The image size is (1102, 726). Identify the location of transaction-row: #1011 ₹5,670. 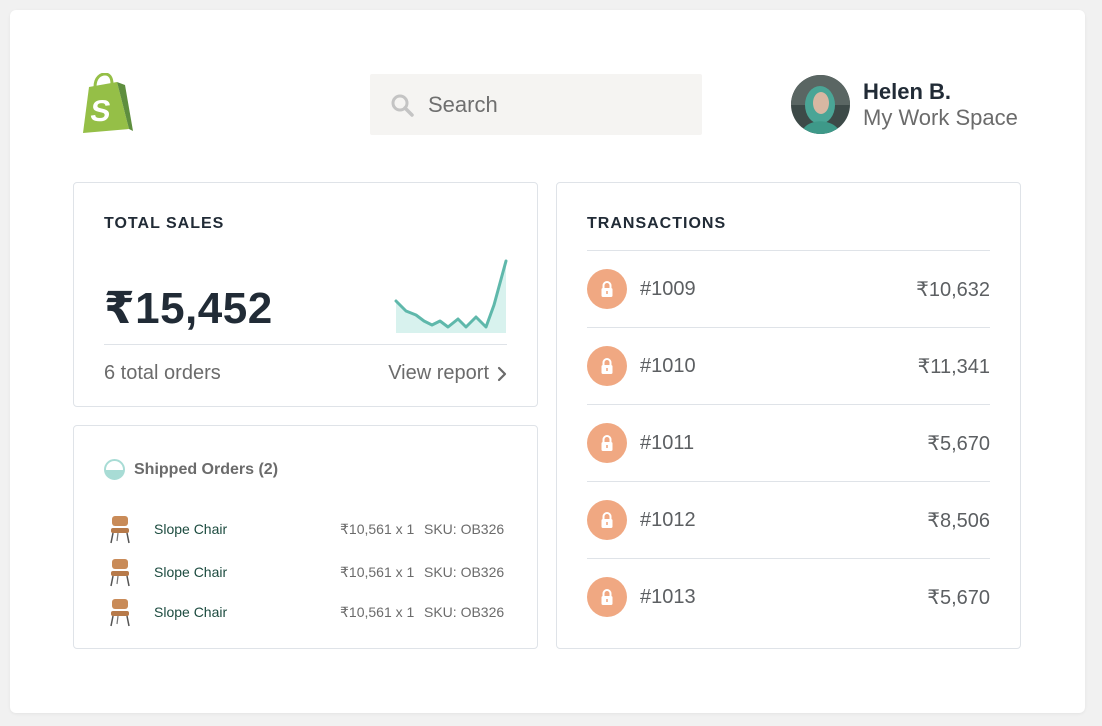
(788, 442).